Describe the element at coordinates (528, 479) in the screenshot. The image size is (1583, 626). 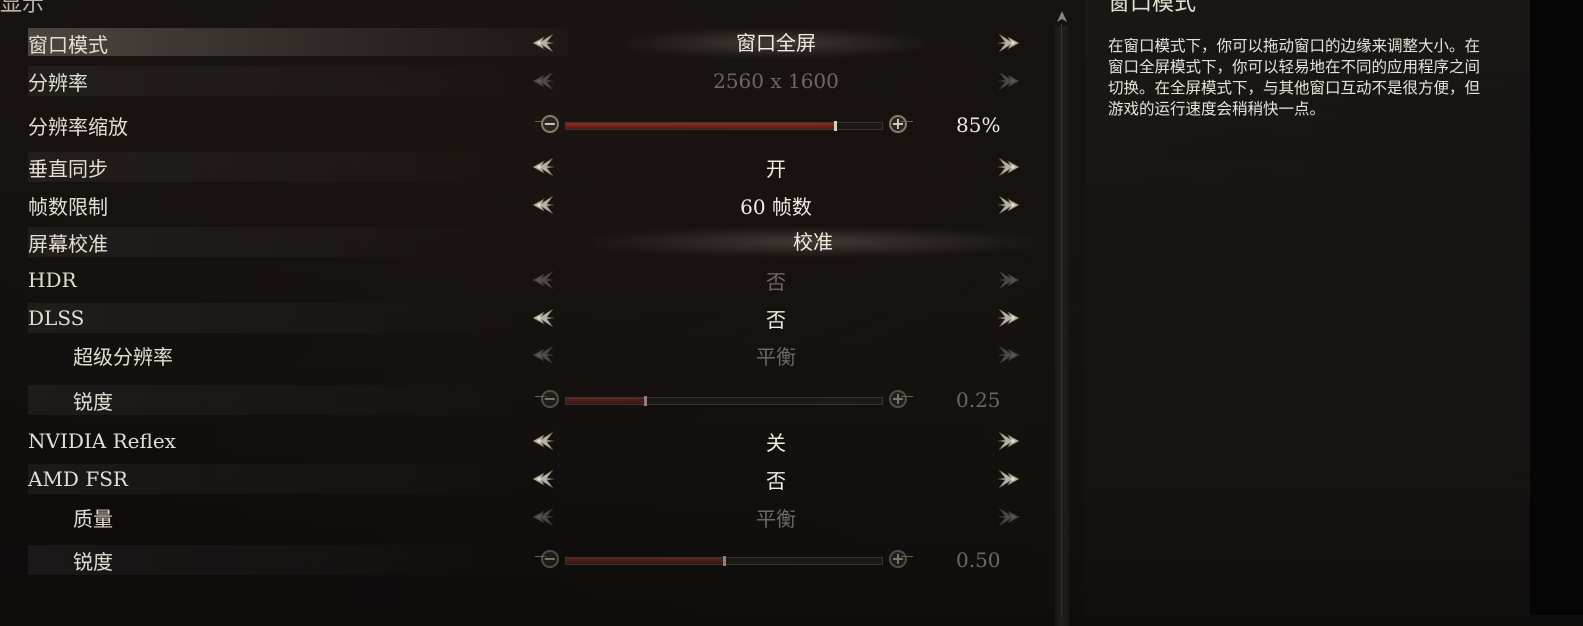
I see `setting-row-amd-fsr: AMD FSR 否` at that location.